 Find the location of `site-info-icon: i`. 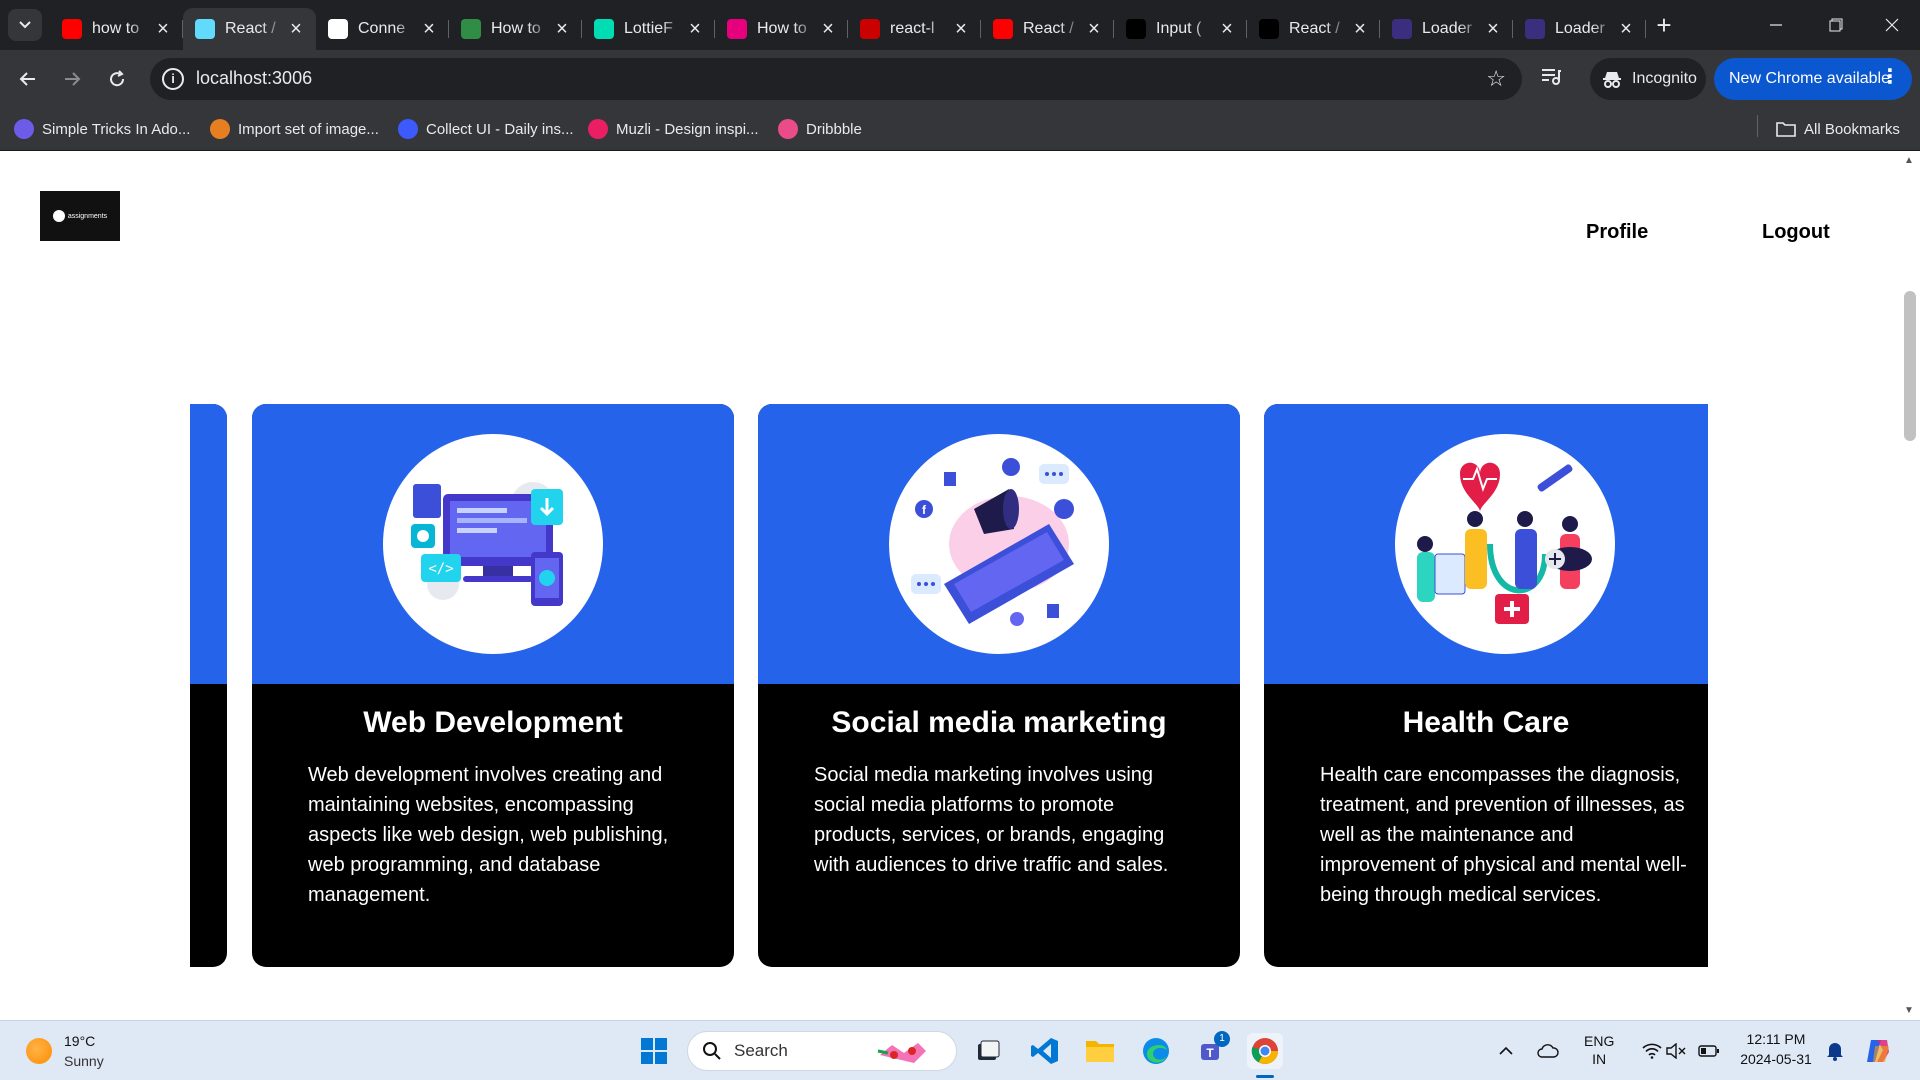

site-info-icon: i is located at coordinates (173, 79).